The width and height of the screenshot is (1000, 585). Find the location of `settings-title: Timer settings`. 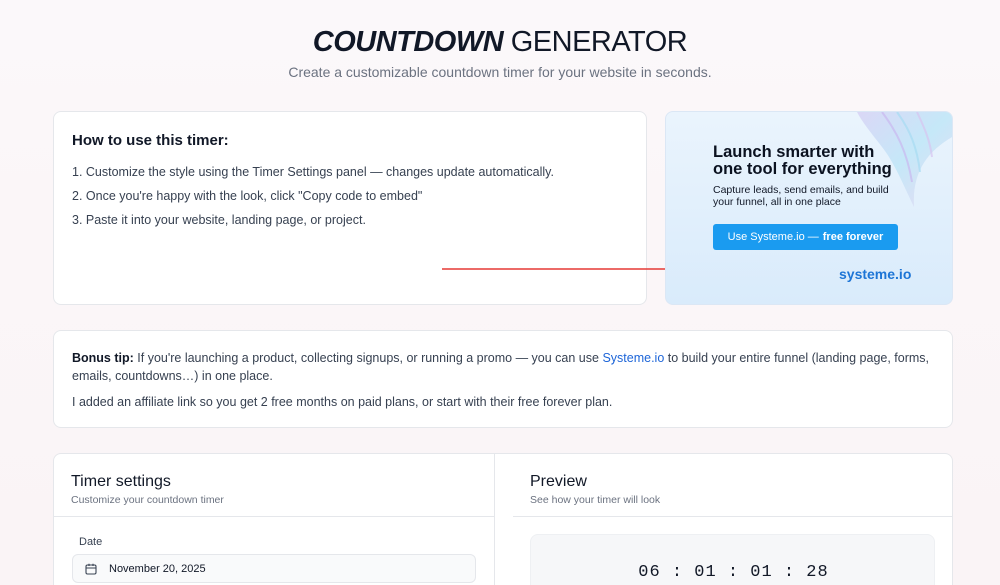

settings-title: Timer settings is located at coordinates (121, 481).